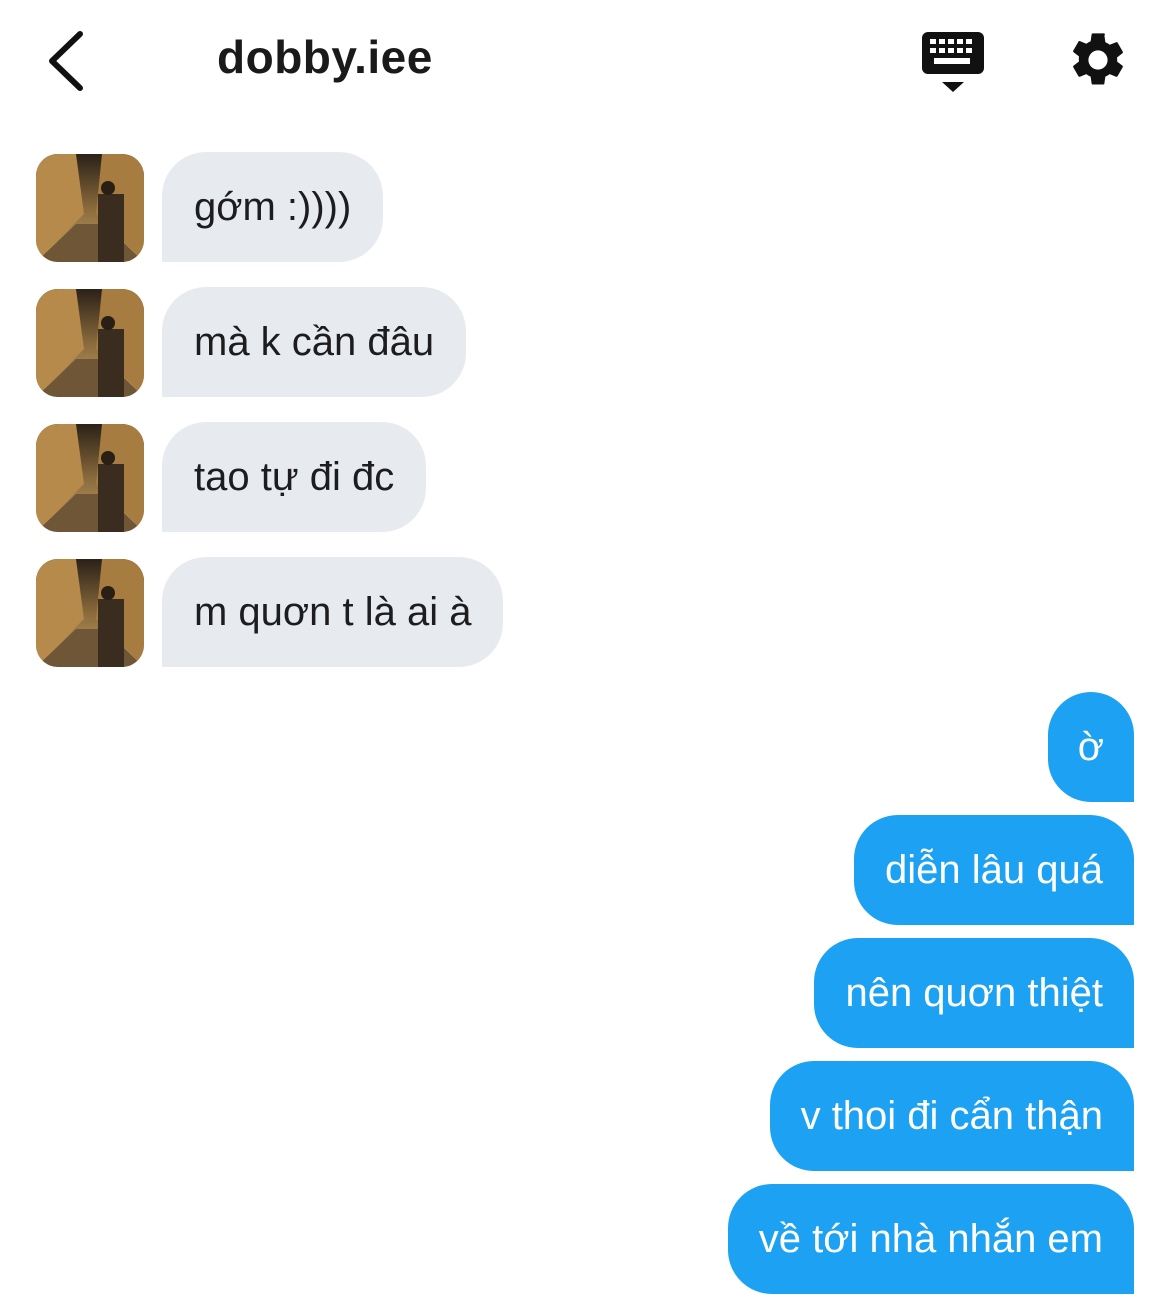 Image resolution: width=1170 pixels, height=1306 pixels. What do you see at coordinates (273, 207) in the screenshot?
I see `incoming-message-bubble: gớm :))))` at bounding box center [273, 207].